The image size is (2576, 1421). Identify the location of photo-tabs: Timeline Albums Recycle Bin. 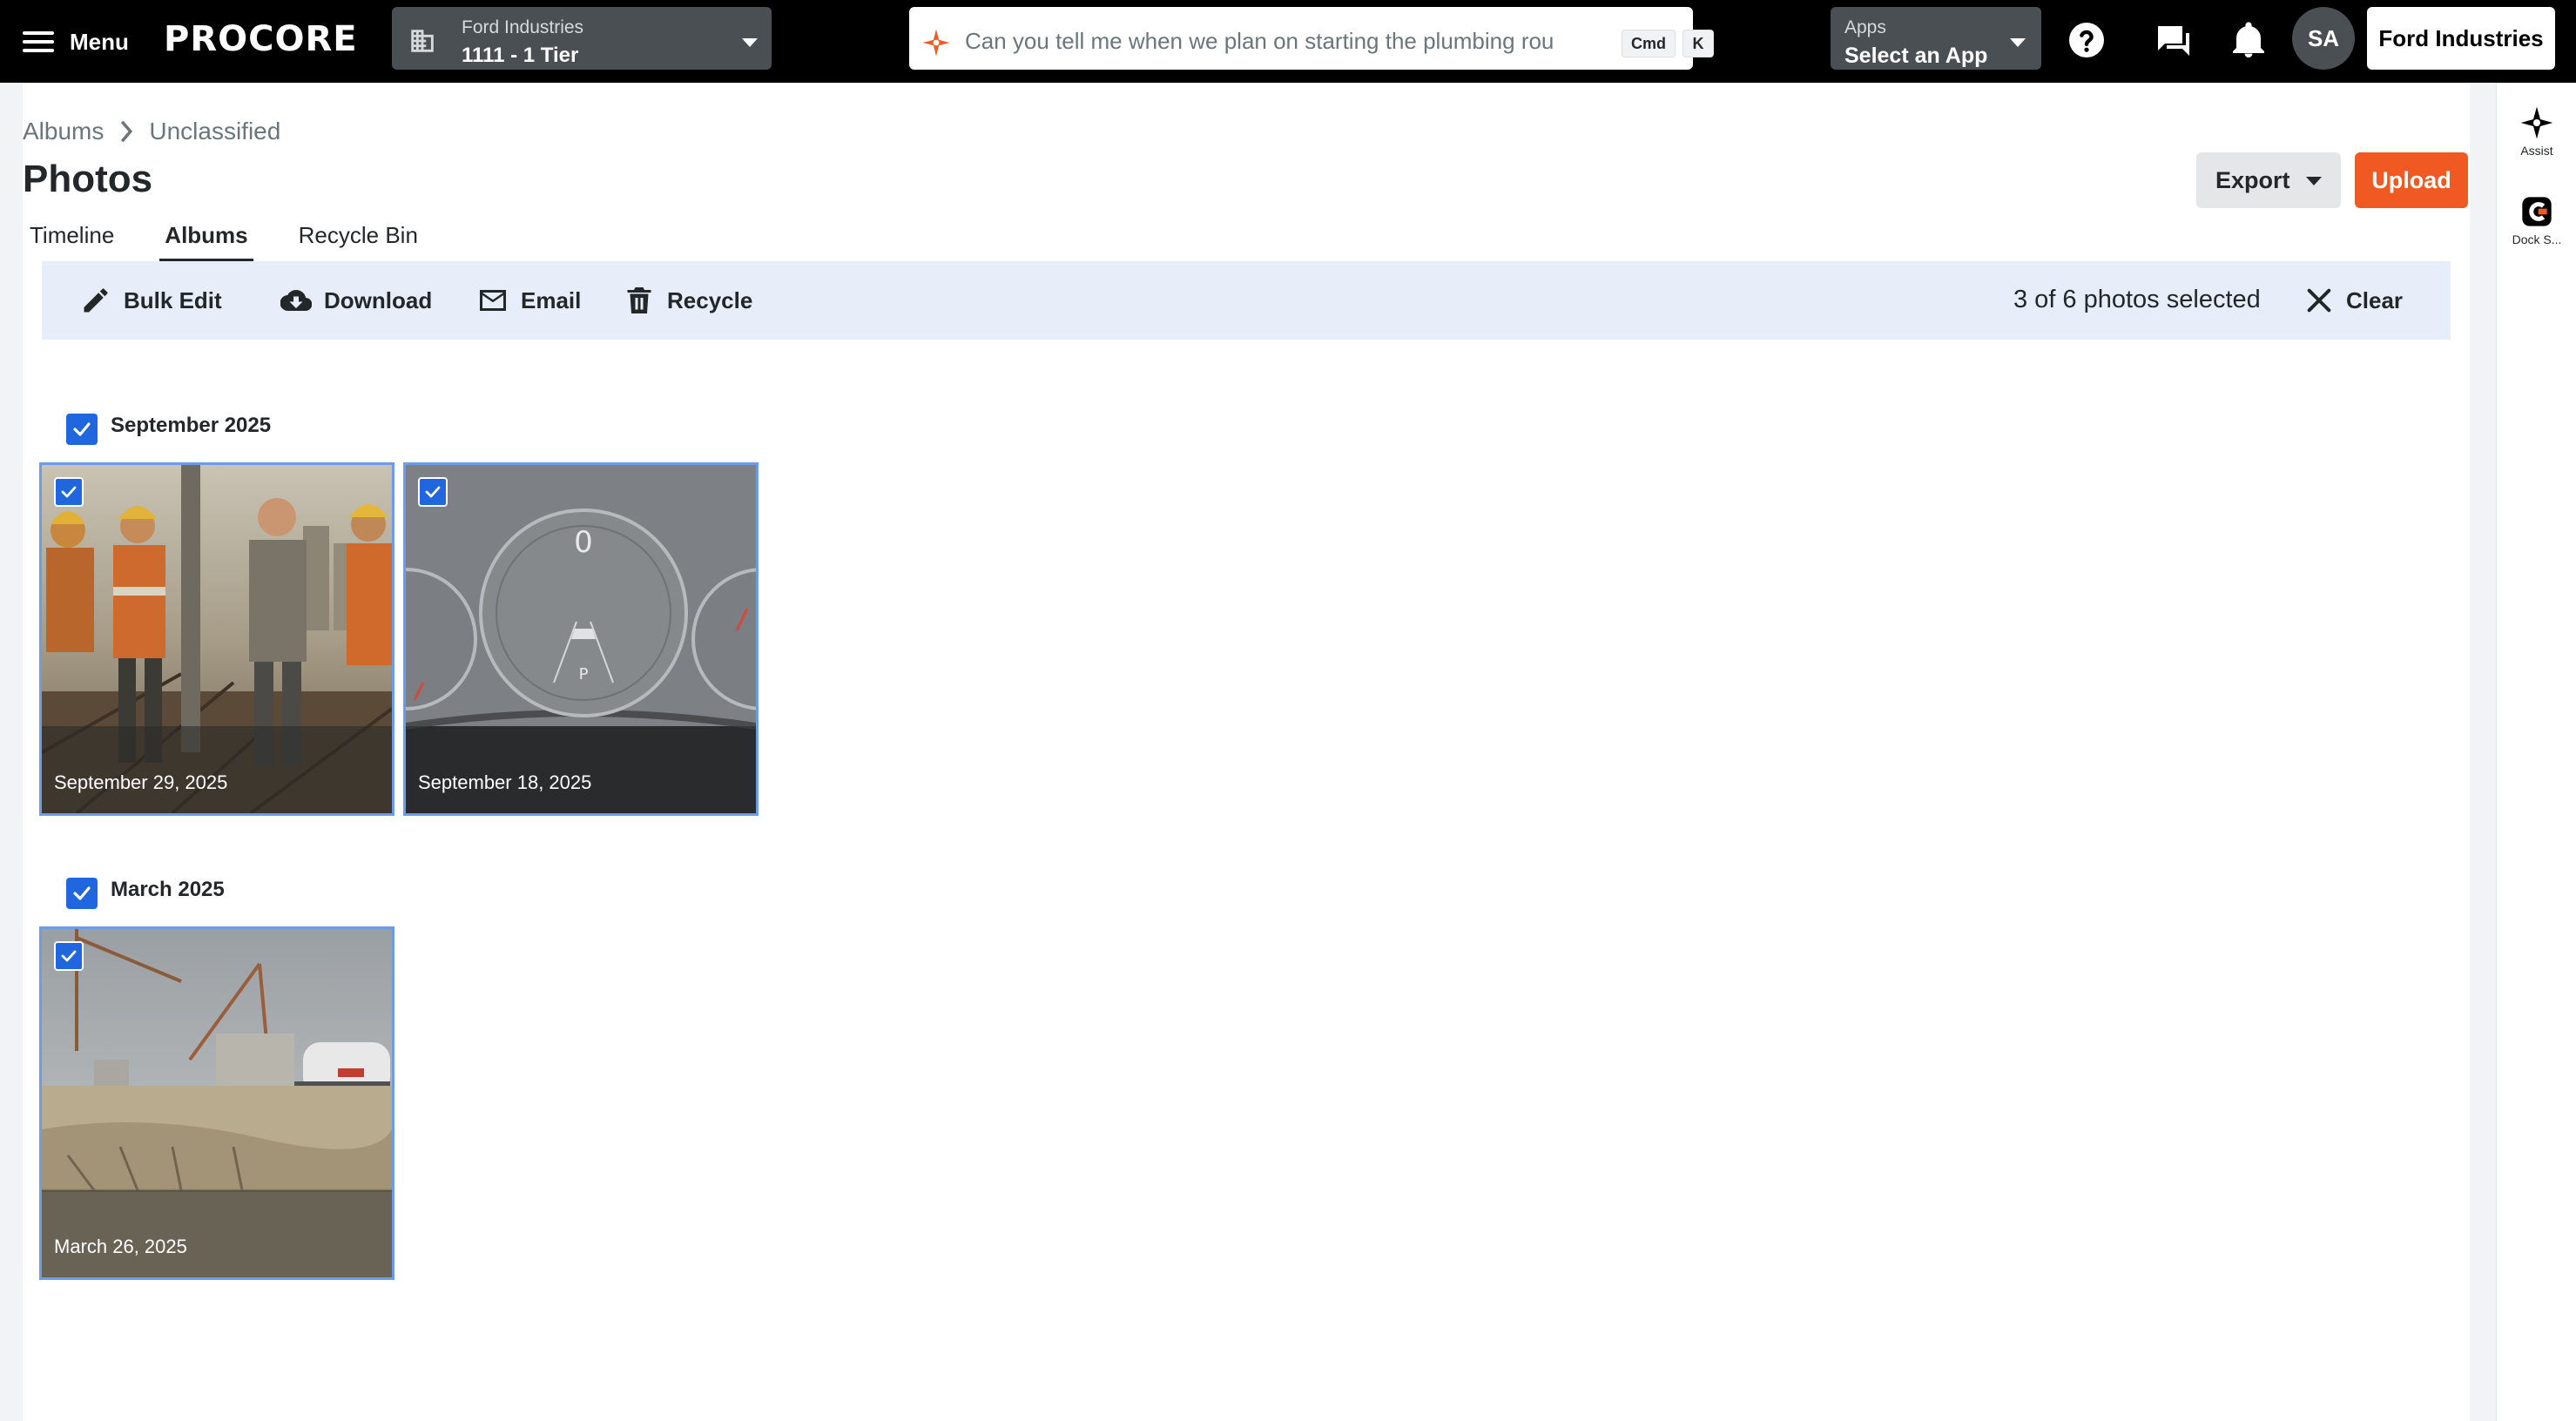
(250, 242).